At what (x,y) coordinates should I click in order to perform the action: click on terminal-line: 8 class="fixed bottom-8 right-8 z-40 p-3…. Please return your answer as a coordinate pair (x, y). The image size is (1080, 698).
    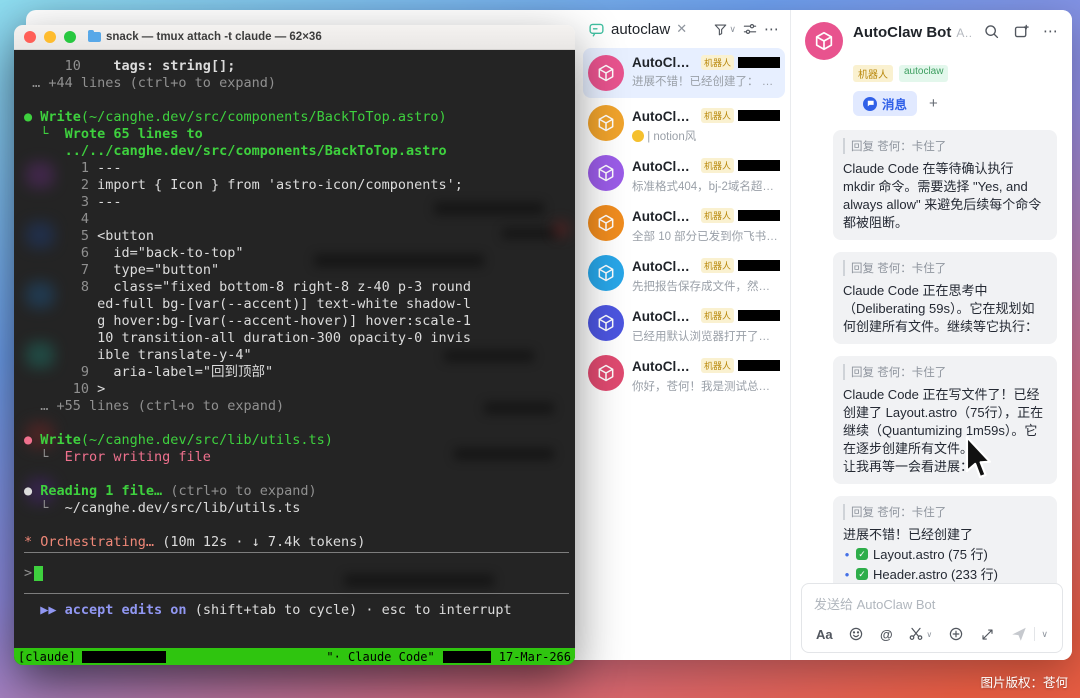
    Looking at the image, I should click on (248, 287).